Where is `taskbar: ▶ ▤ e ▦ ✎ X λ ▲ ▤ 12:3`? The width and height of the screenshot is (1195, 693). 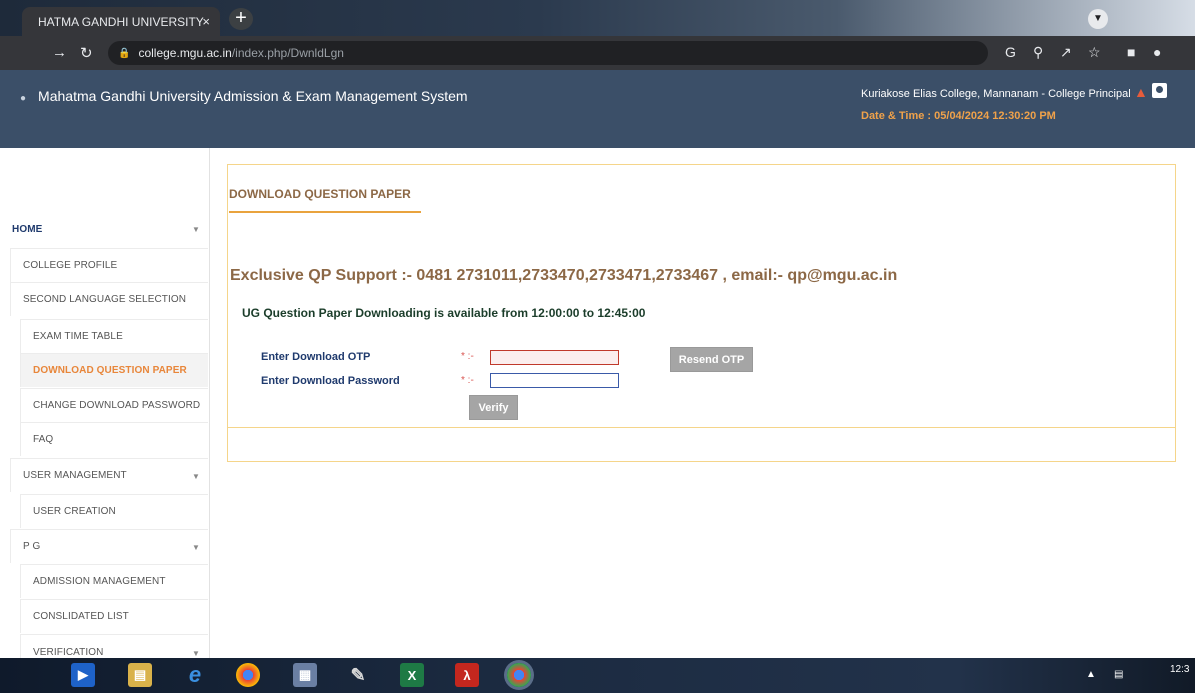
taskbar: ▶ ▤ e ▦ ✎ X λ ▲ ▤ 12:3 is located at coordinates (597, 675).